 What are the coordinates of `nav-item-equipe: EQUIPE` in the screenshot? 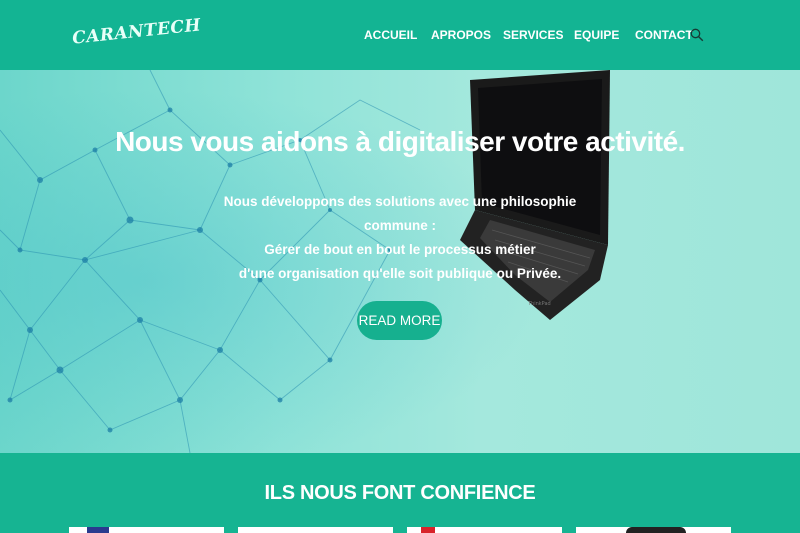 It's located at (596, 35).